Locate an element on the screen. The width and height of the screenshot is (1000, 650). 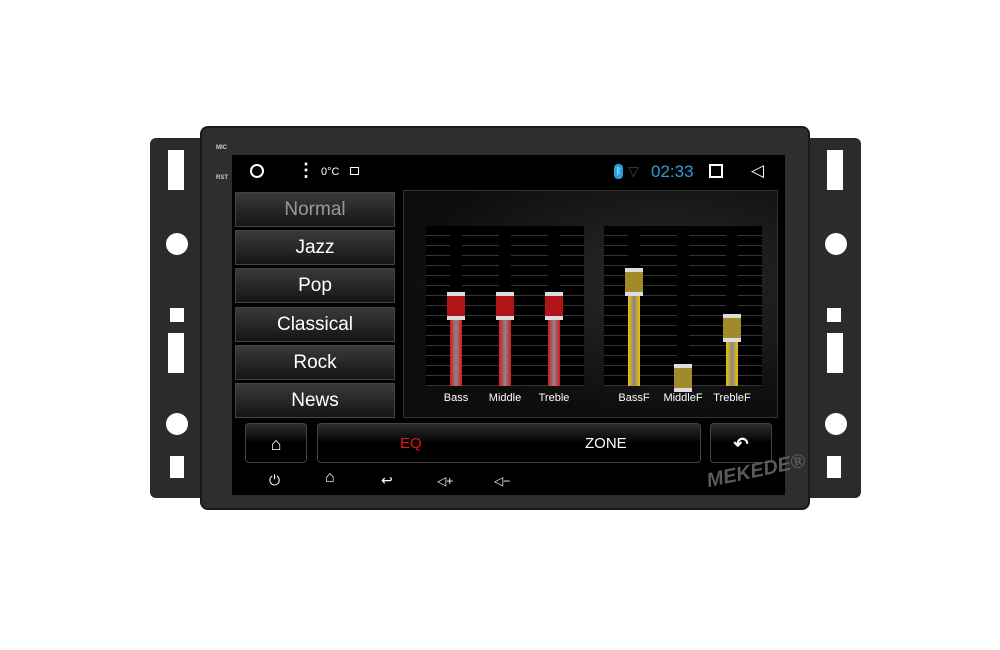
back-triangle-icon: ◁ is located at coordinates (757, 171).